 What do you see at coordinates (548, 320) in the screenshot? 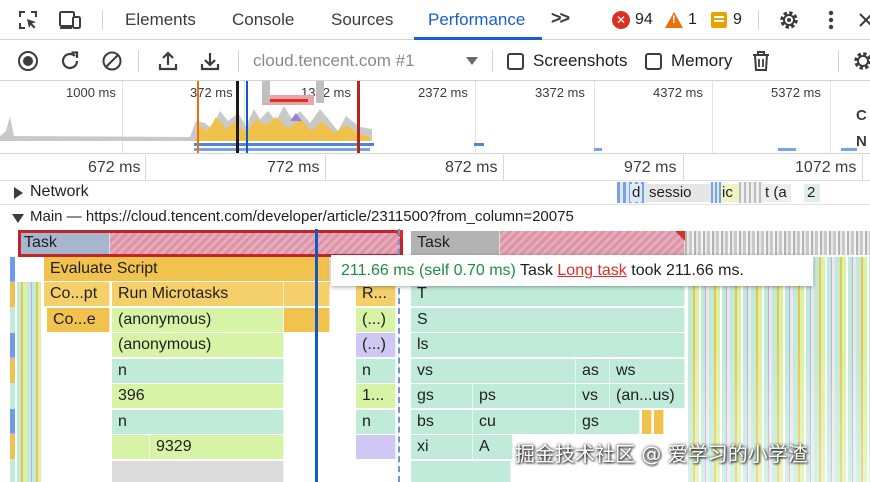
I see `function-block: S` at bounding box center [548, 320].